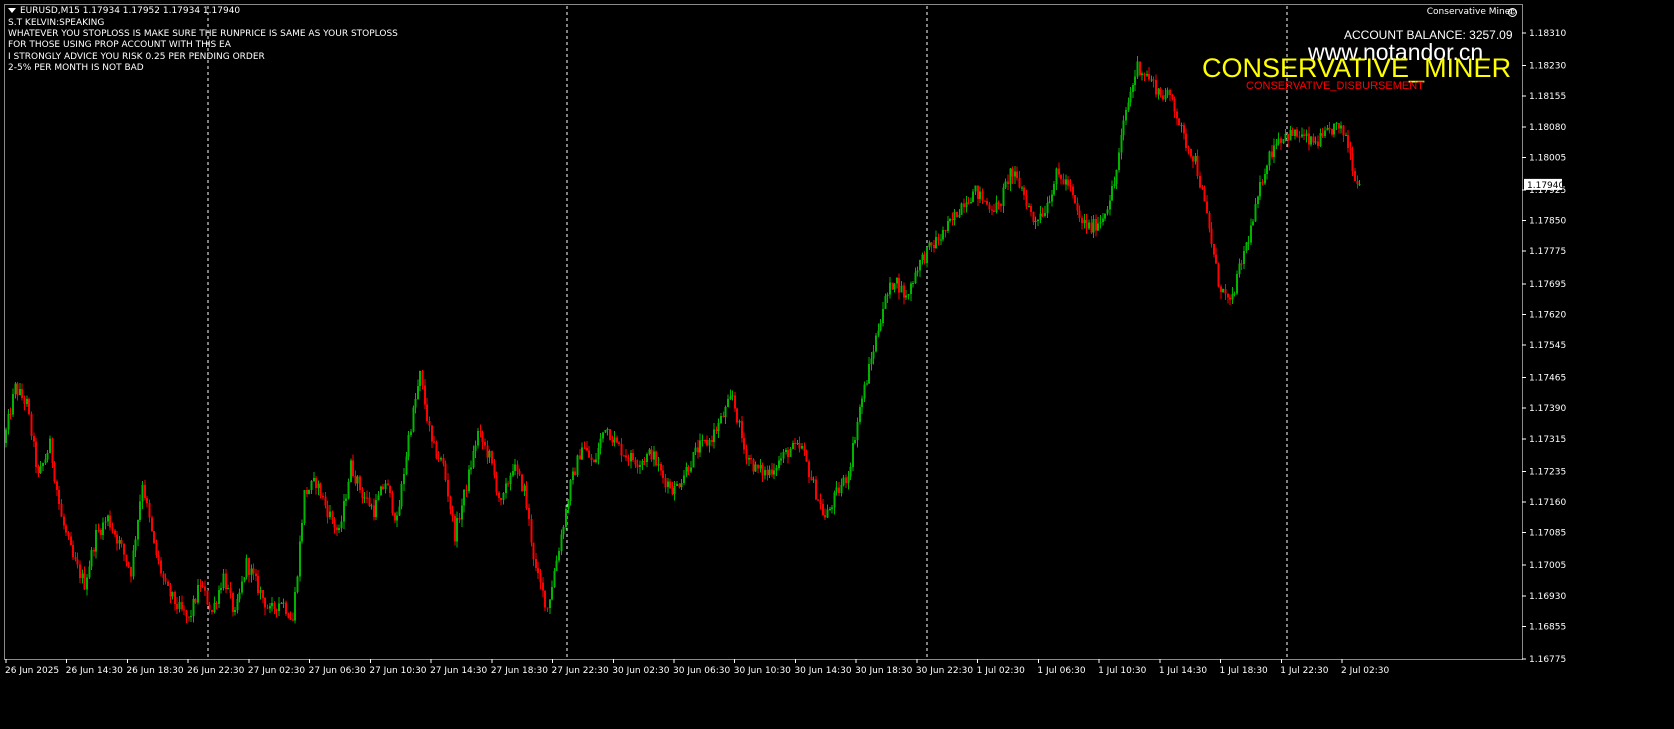  Describe the element at coordinates (1547, 566) in the screenshot. I see `y-tick-label: 1.17005` at that location.